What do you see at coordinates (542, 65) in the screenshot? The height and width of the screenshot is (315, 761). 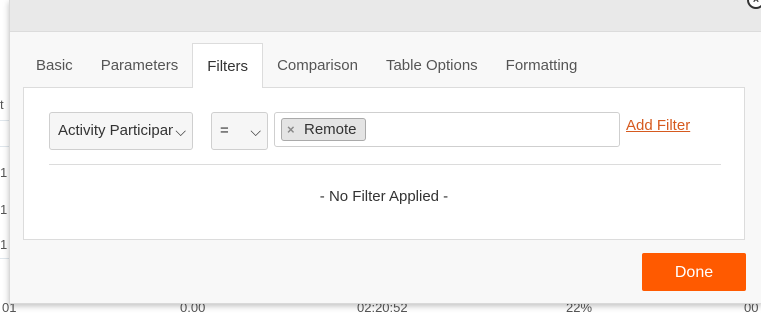 I see `tab-formatting: Formatting` at bounding box center [542, 65].